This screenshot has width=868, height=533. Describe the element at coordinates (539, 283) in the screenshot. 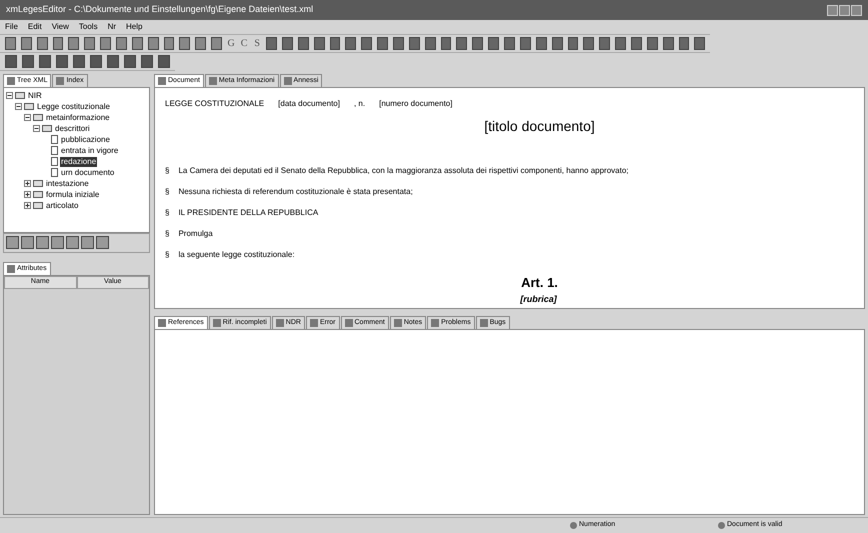

I see `article-heading: Art. 1.` at that location.